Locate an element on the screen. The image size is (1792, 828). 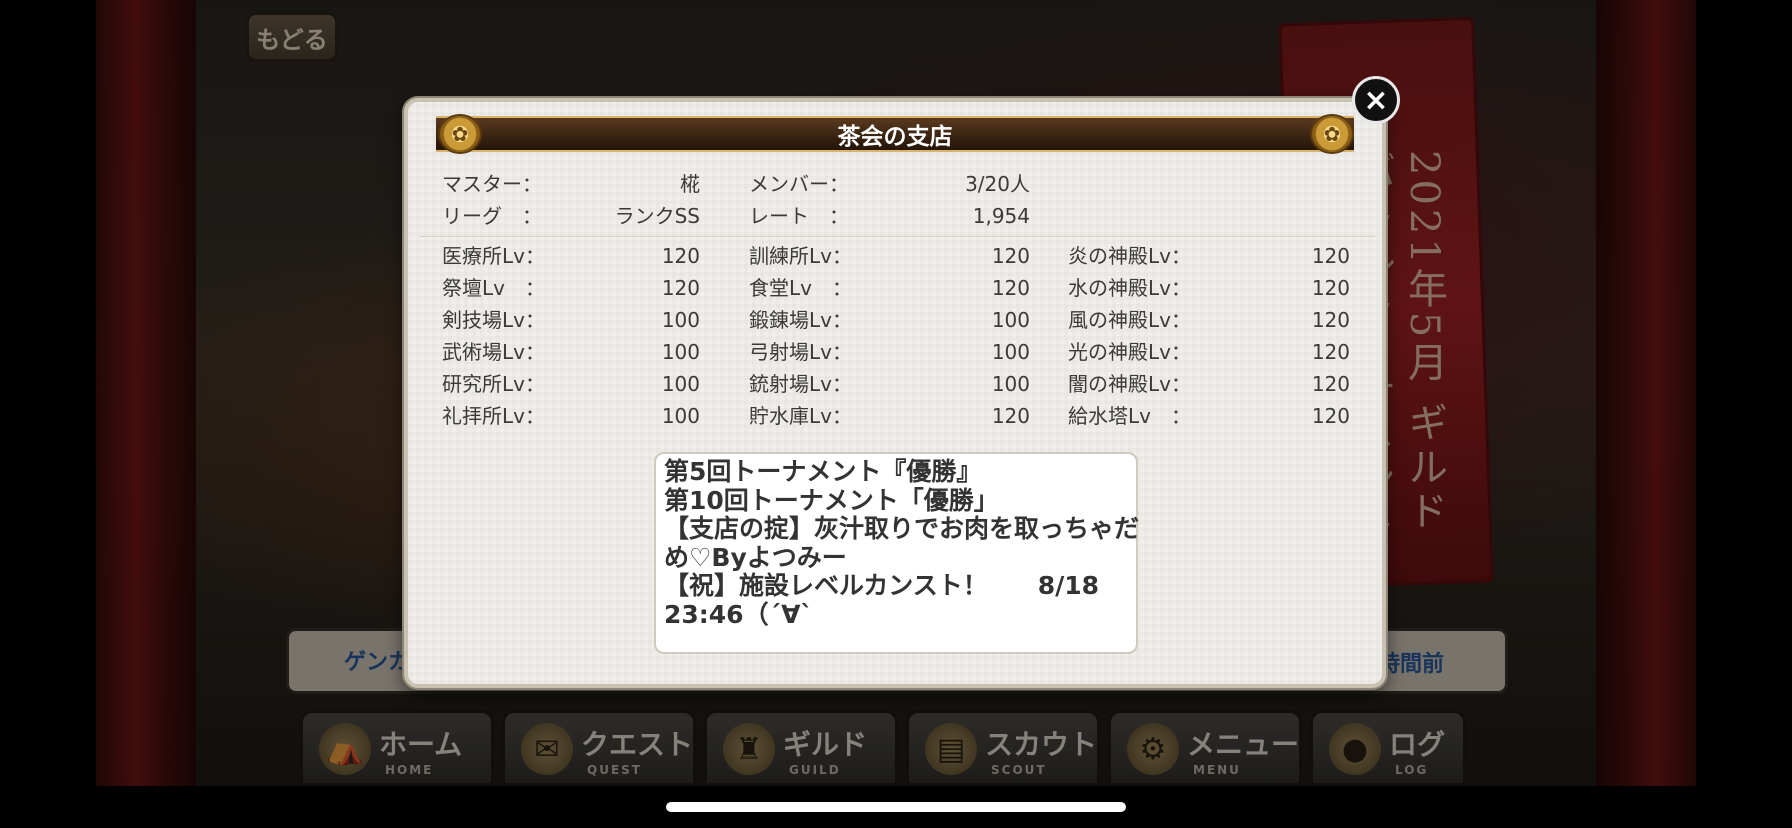
facility-label: 剣技場Lv： is located at coordinates (493, 320).